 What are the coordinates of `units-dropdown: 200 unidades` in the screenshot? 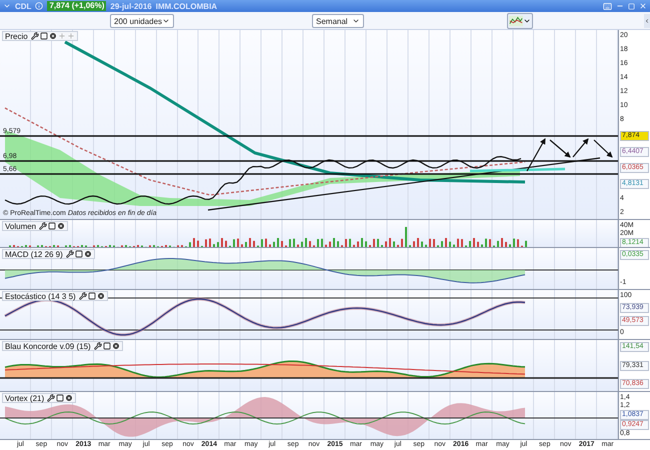 It's located at (142, 21).